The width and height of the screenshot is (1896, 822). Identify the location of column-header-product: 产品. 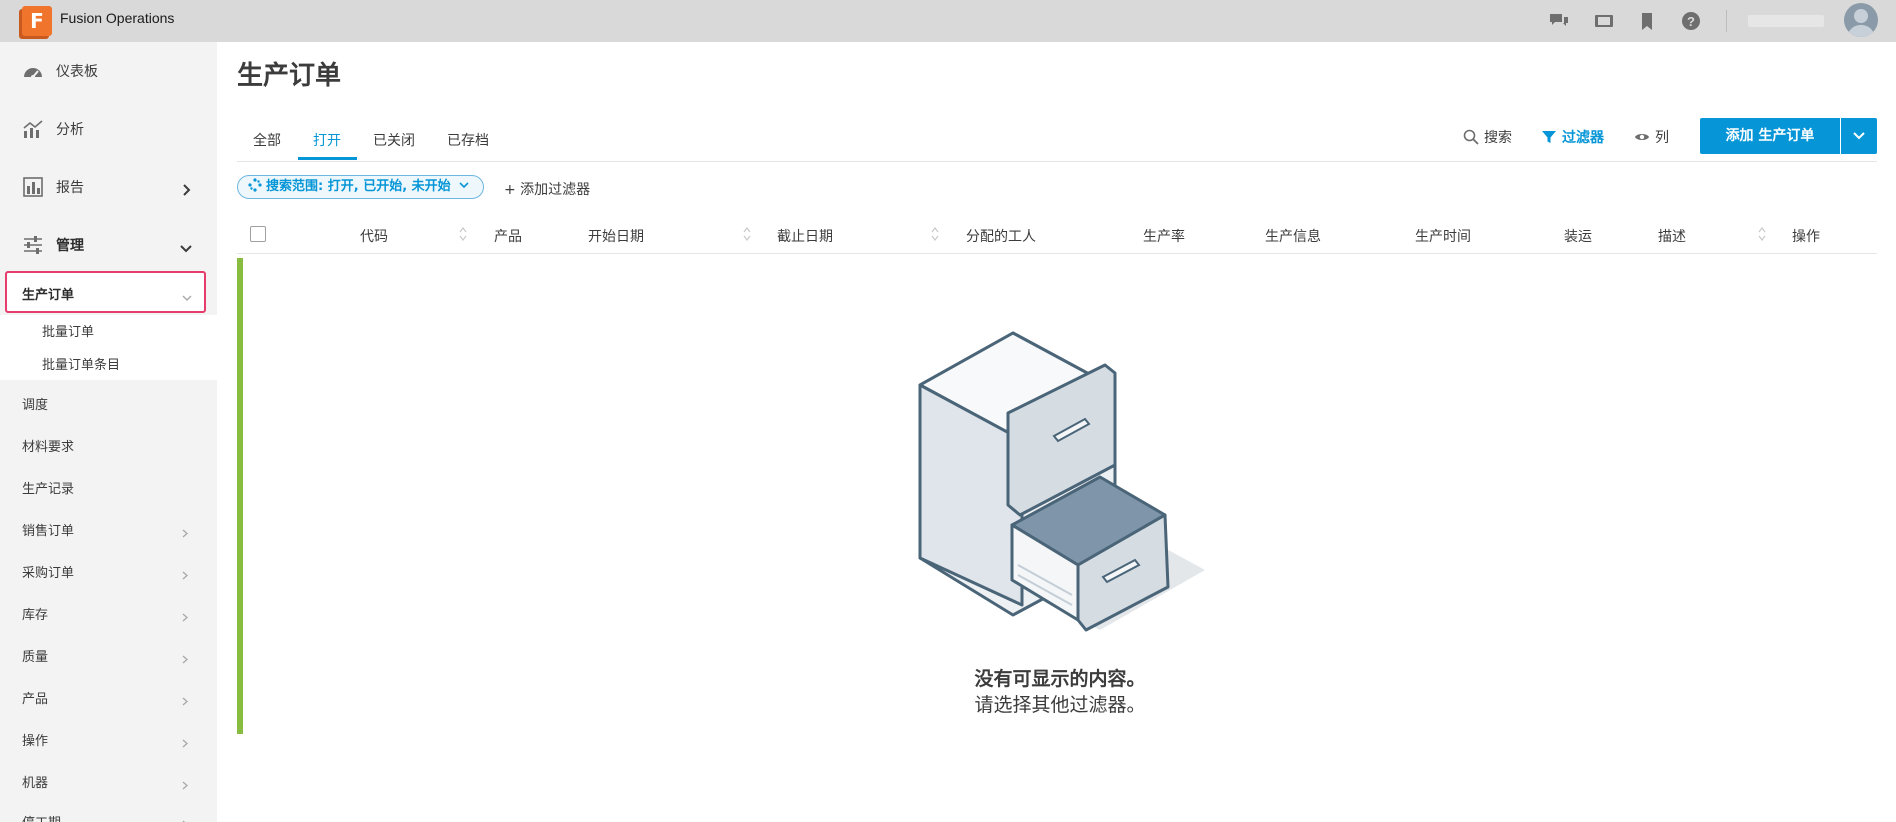
(508, 236).